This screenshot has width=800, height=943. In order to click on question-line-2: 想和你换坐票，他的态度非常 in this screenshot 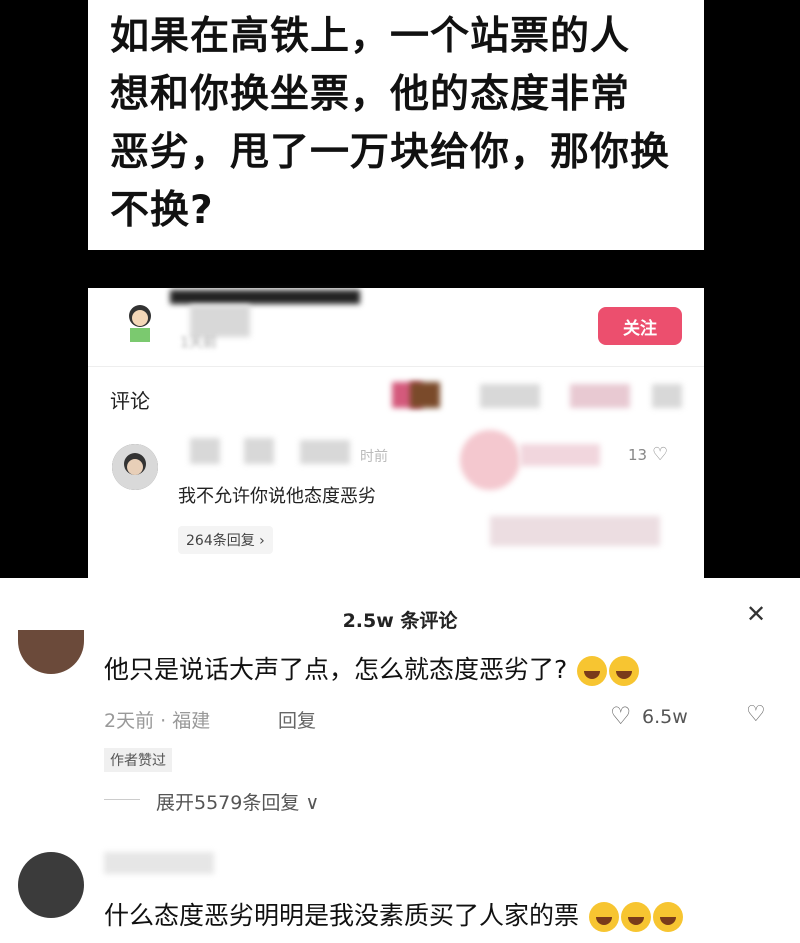, I will do `click(370, 94)`.